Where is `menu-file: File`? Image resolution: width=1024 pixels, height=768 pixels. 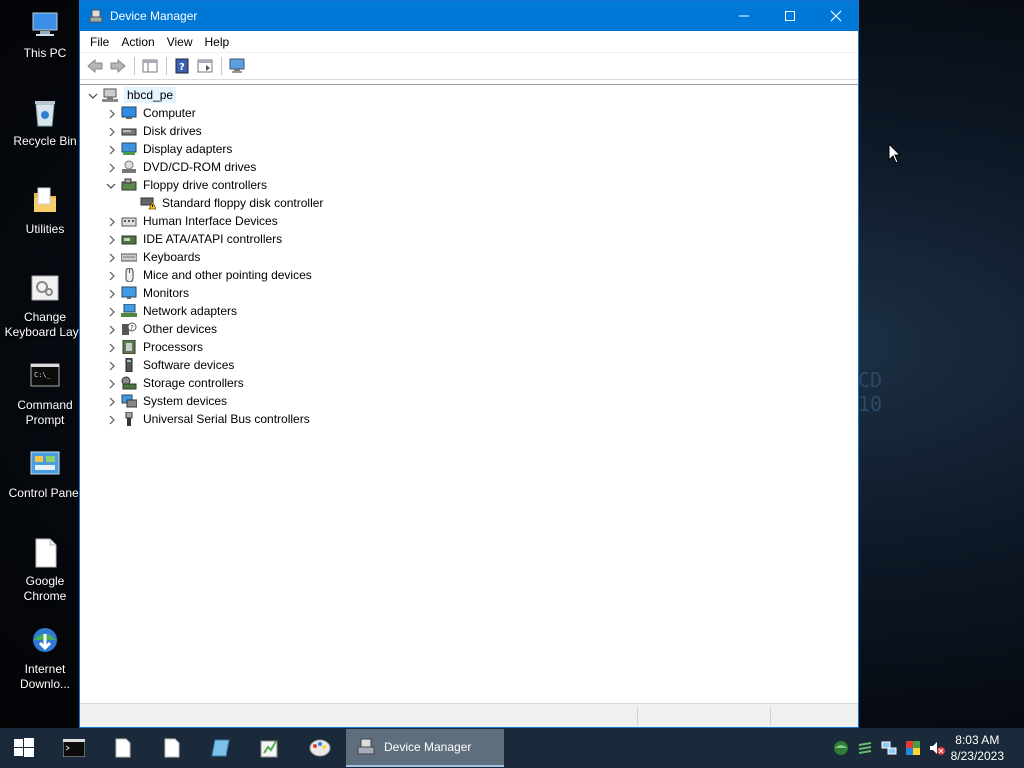
menu-file: File is located at coordinates (99, 42).